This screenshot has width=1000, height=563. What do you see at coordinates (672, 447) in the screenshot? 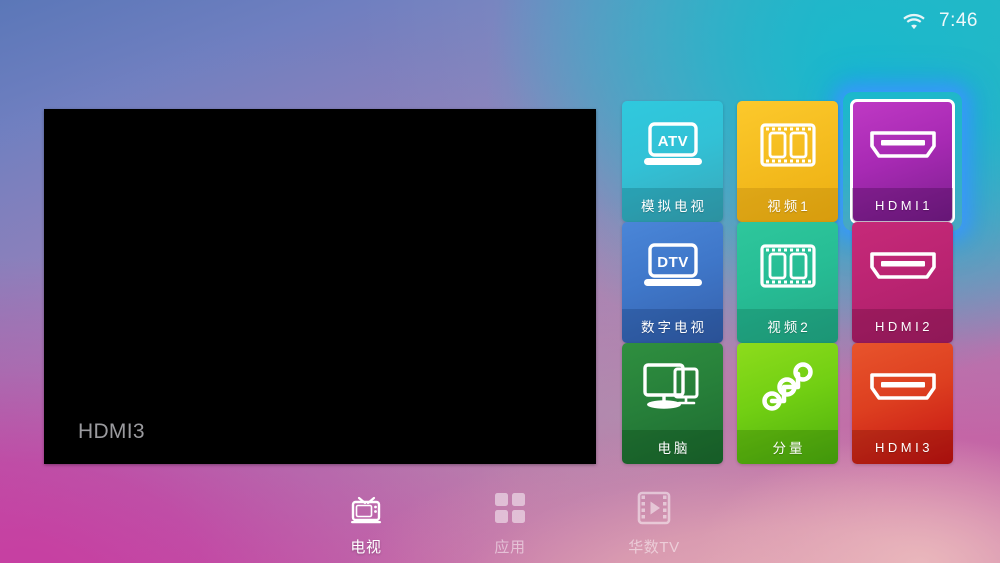
I see `source-tile-label-pc: 电脑` at bounding box center [672, 447].